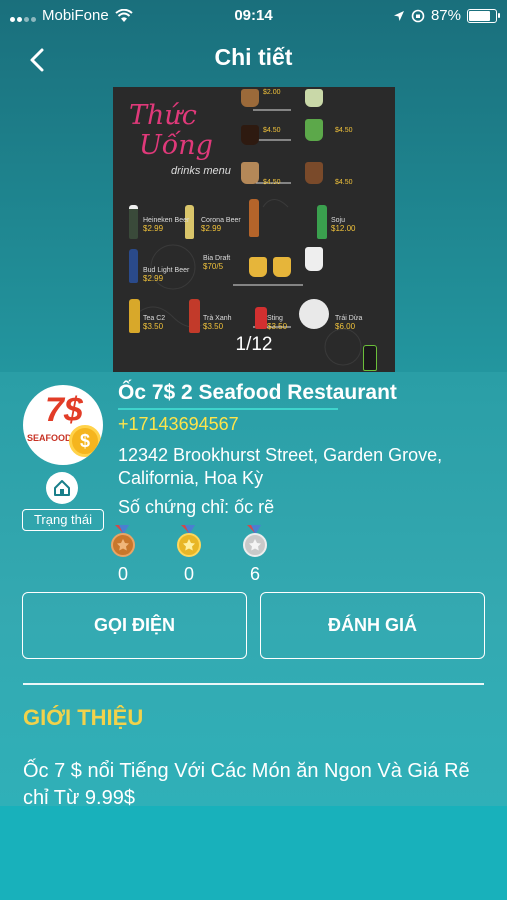 The height and width of the screenshot is (900, 507). Describe the element at coordinates (479, 15) in the screenshot. I see `battery-fill` at that location.